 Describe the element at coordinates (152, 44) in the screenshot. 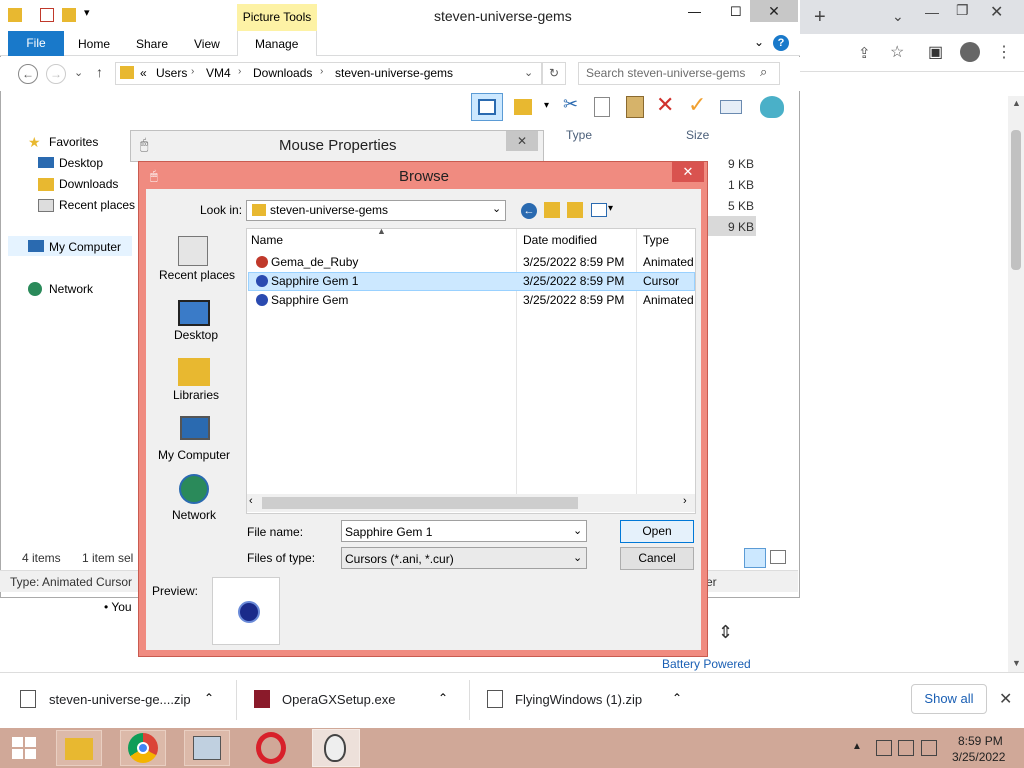

I see `tab-share: Share` at that location.